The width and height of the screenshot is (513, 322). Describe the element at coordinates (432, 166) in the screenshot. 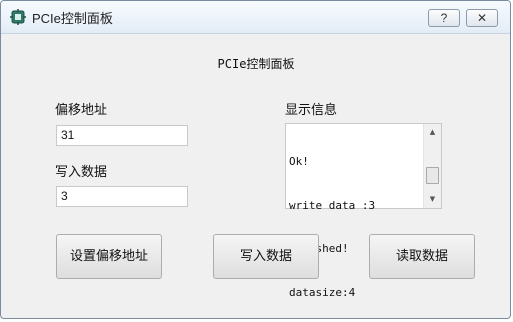

I see `info-scrollbar: ▲ ▼` at that location.